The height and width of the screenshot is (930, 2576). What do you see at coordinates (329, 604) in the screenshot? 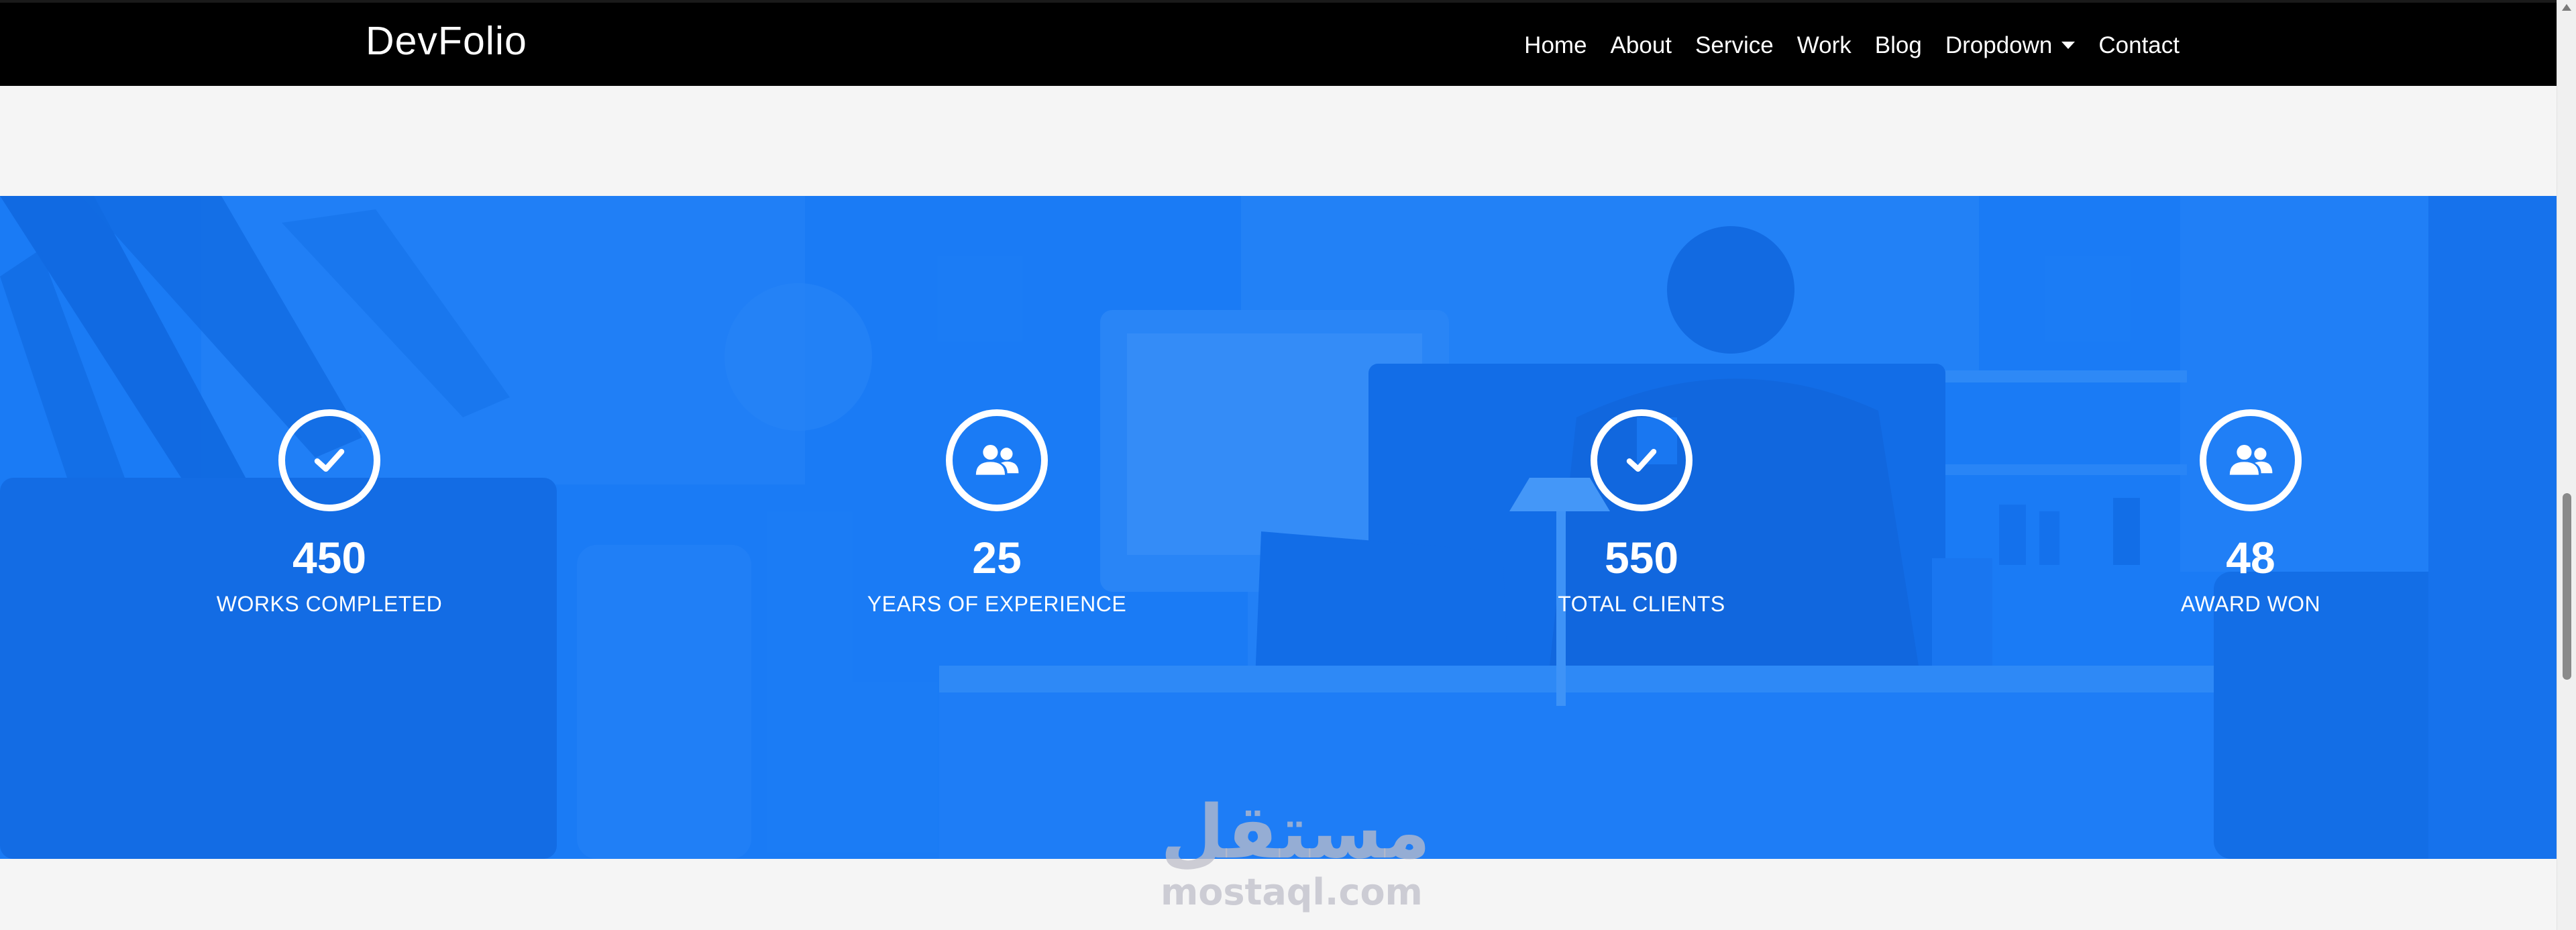
I see `counter-label: WORKS COMPLETED` at bounding box center [329, 604].